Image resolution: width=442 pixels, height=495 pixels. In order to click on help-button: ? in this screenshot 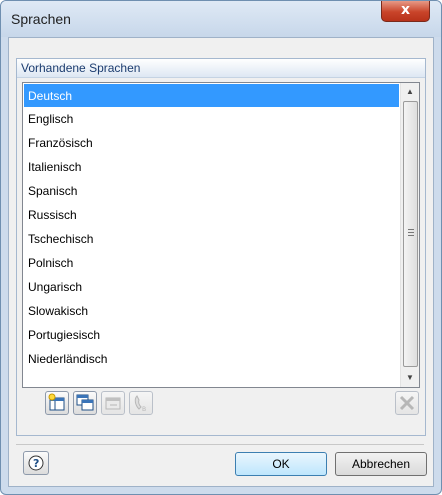, I will do `click(36, 463)`.